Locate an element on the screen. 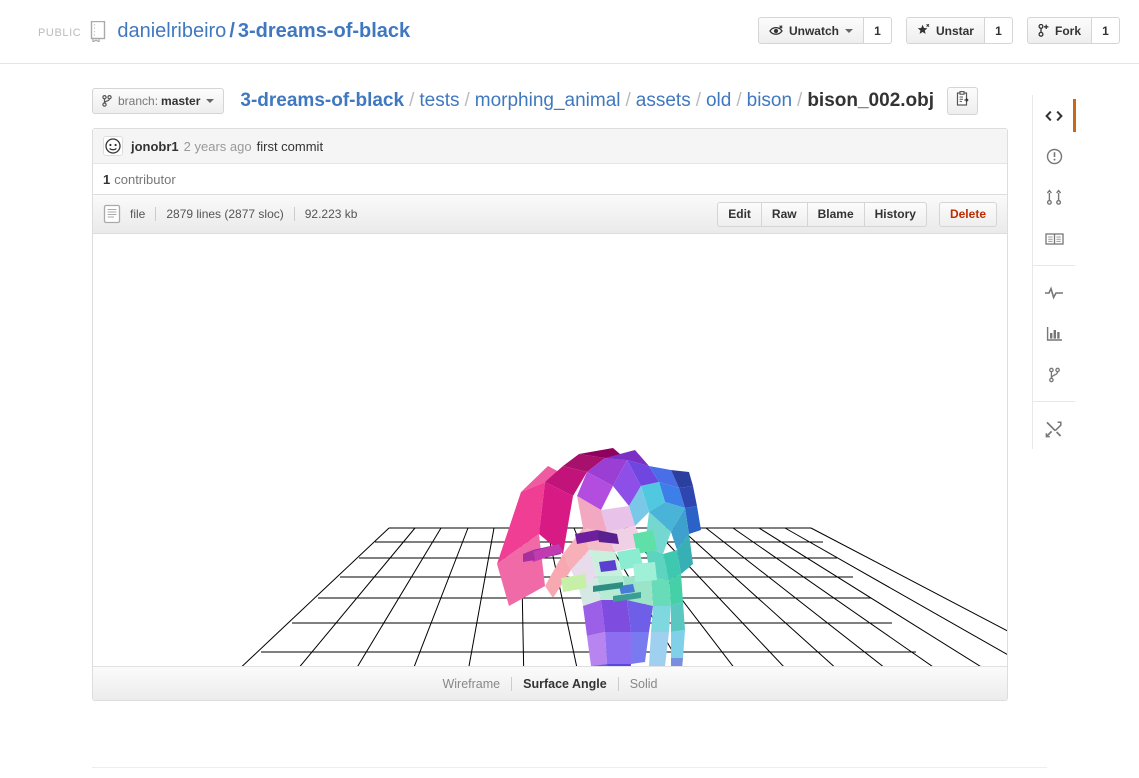  history-button: History is located at coordinates (895, 214).